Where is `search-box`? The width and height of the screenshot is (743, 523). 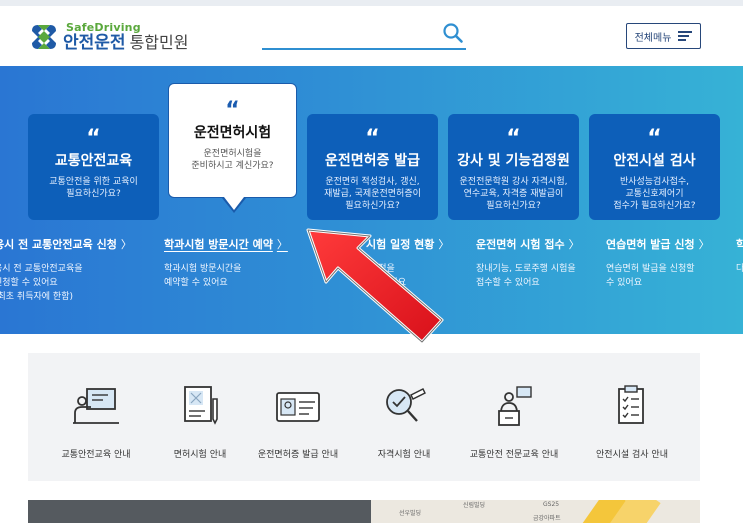
search-box is located at coordinates (364, 35).